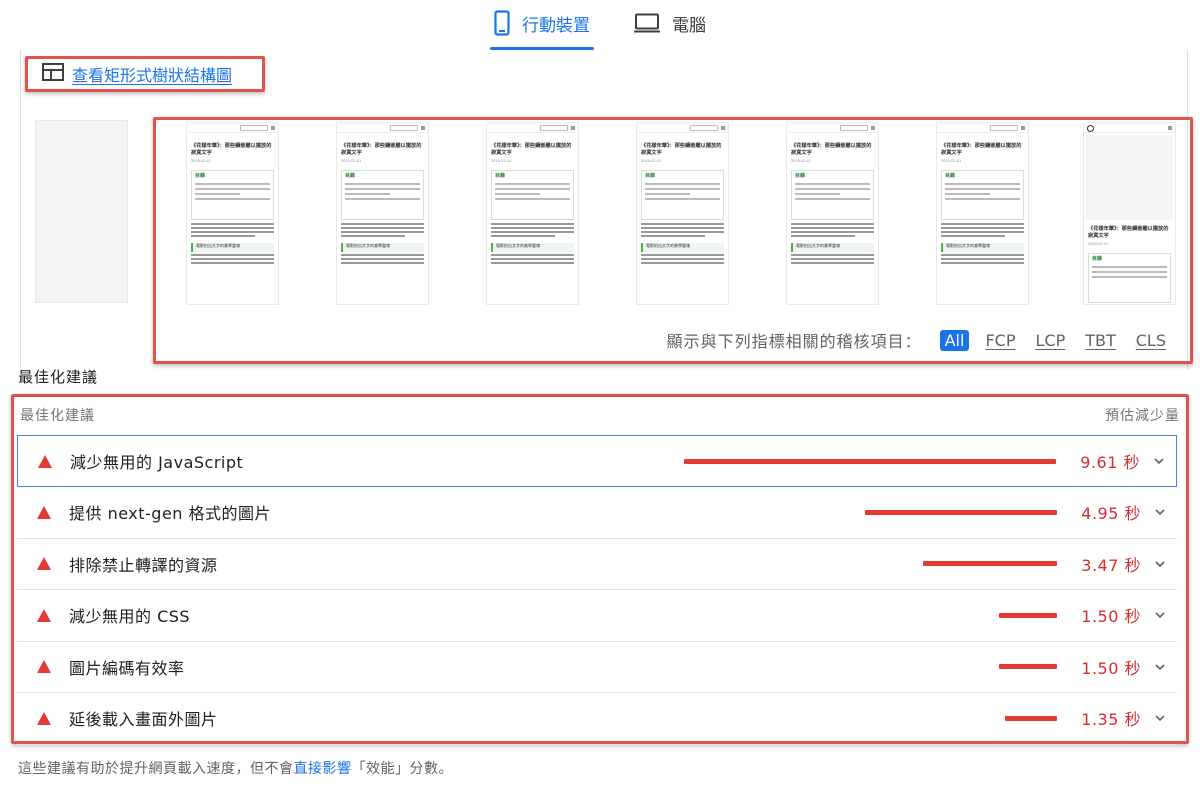  Describe the element at coordinates (57, 416) in the screenshot. I see `opportunities-header-left: 最佳化建議` at that location.